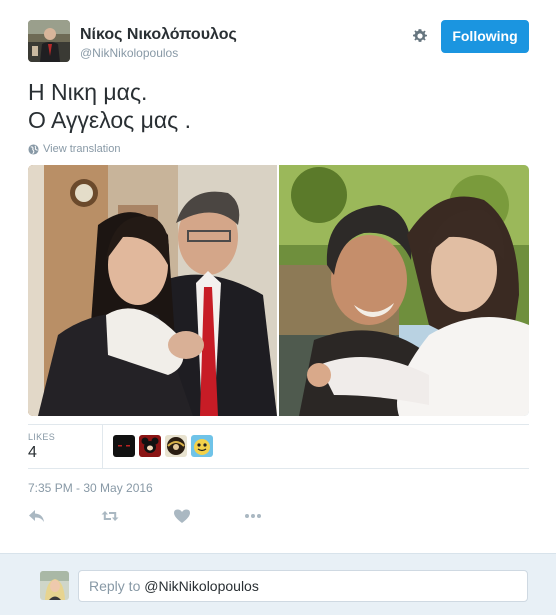 This screenshot has height=615, width=556. What do you see at coordinates (163, 446) in the screenshot?
I see `likers-list` at bounding box center [163, 446].